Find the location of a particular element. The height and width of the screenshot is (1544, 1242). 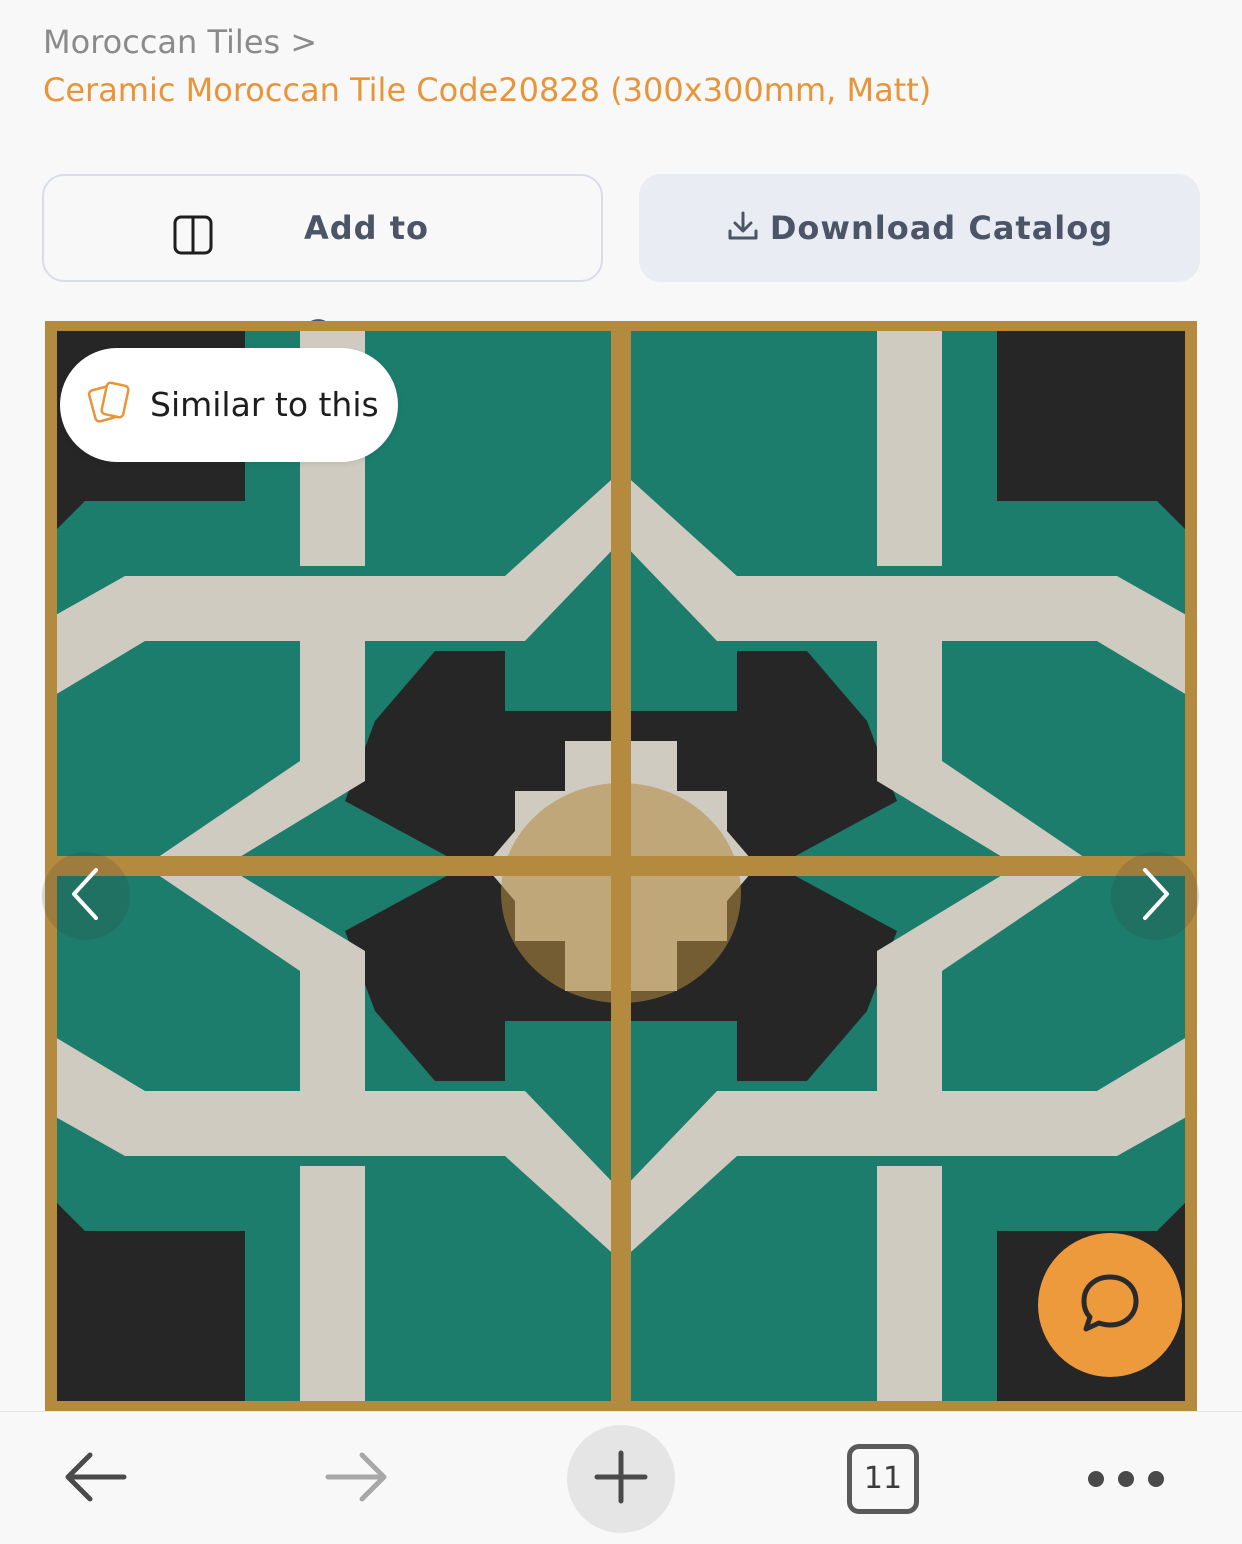

download-catalog-button: Download Catalog is located at coordinates (919, 228).